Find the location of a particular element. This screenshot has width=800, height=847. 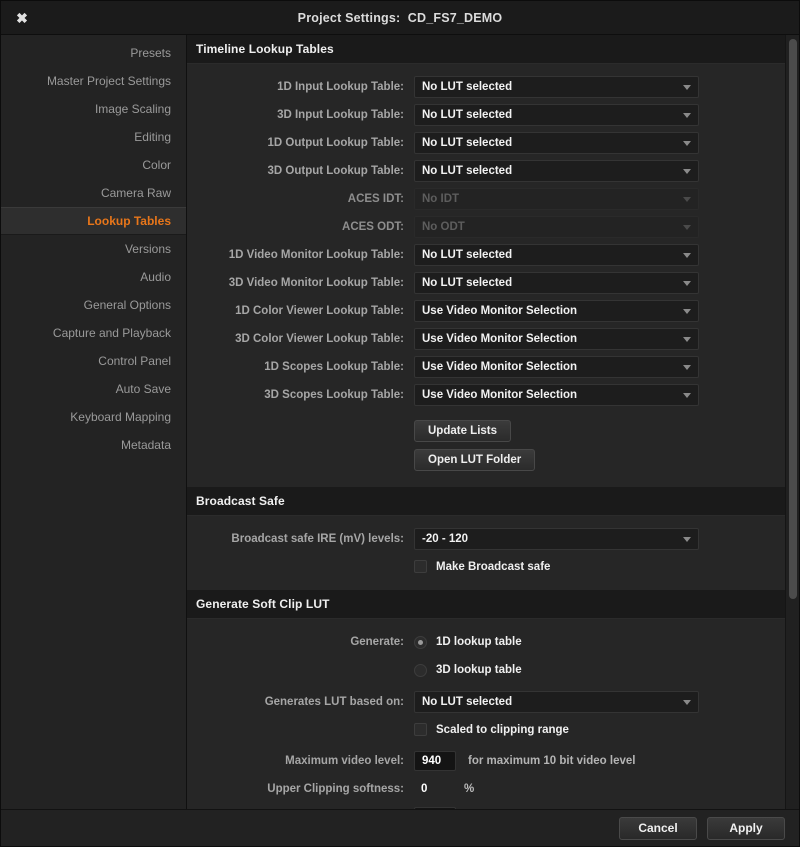

label-3d-scopes-lookup-table: 3D Scopes Lookup Table: is located at coordinates (334, 395).